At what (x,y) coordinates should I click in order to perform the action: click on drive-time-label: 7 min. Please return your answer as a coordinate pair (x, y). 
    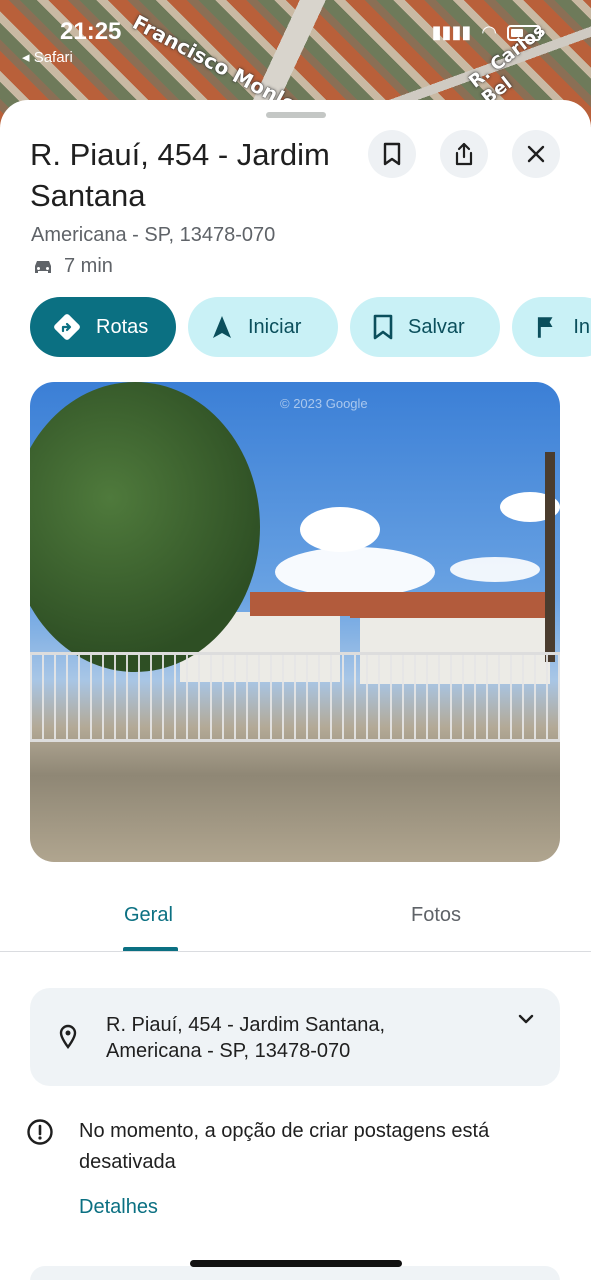
    Looking at the image, I should click on (88, 266).